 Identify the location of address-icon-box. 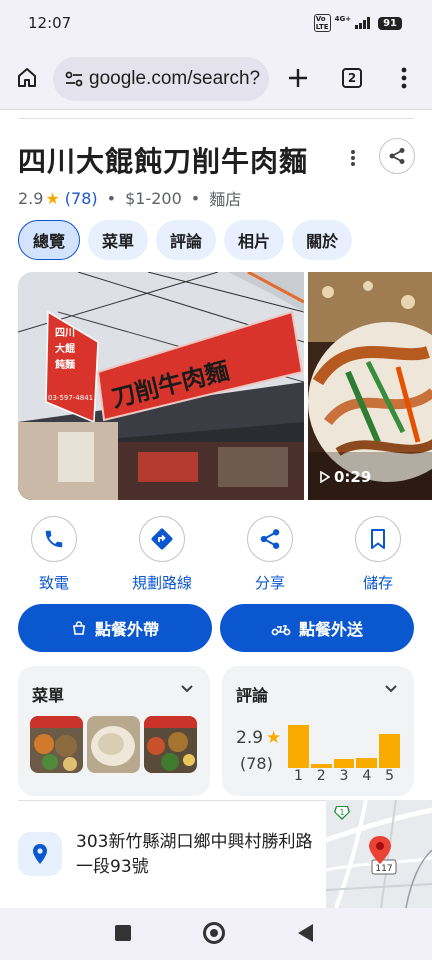
(40, 854).